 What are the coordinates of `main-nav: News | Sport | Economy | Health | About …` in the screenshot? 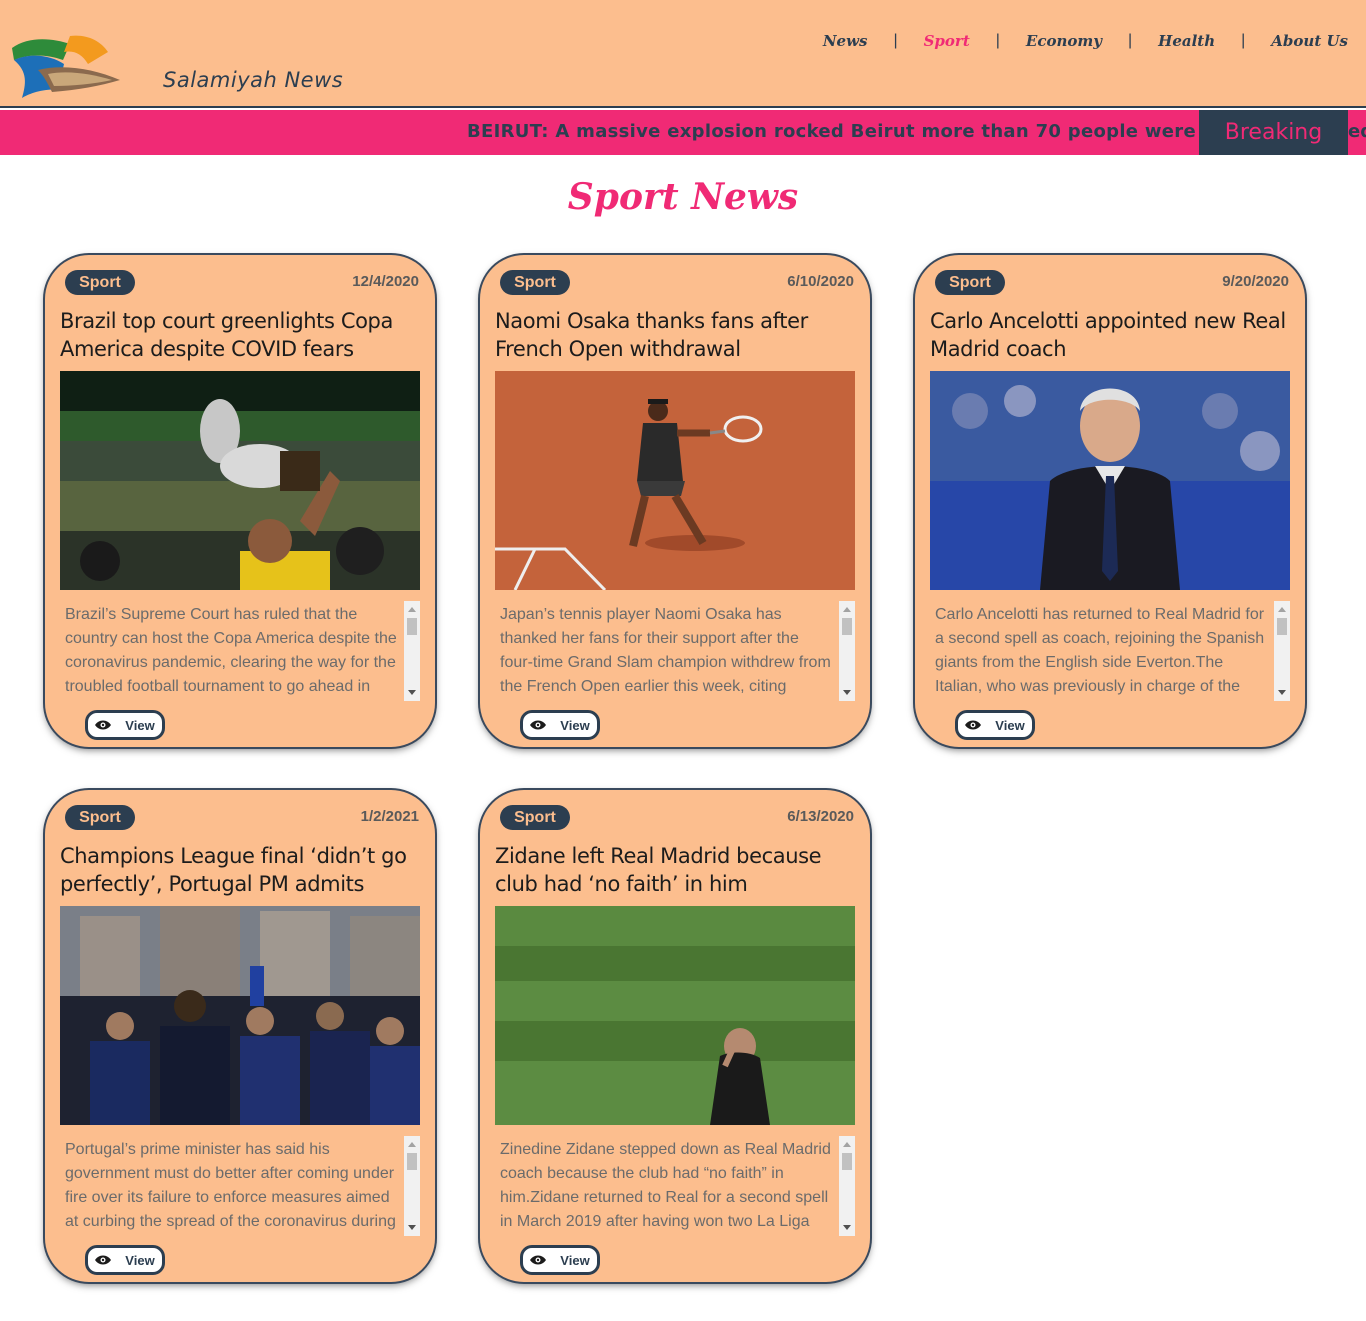 It's located at (1085, 41).